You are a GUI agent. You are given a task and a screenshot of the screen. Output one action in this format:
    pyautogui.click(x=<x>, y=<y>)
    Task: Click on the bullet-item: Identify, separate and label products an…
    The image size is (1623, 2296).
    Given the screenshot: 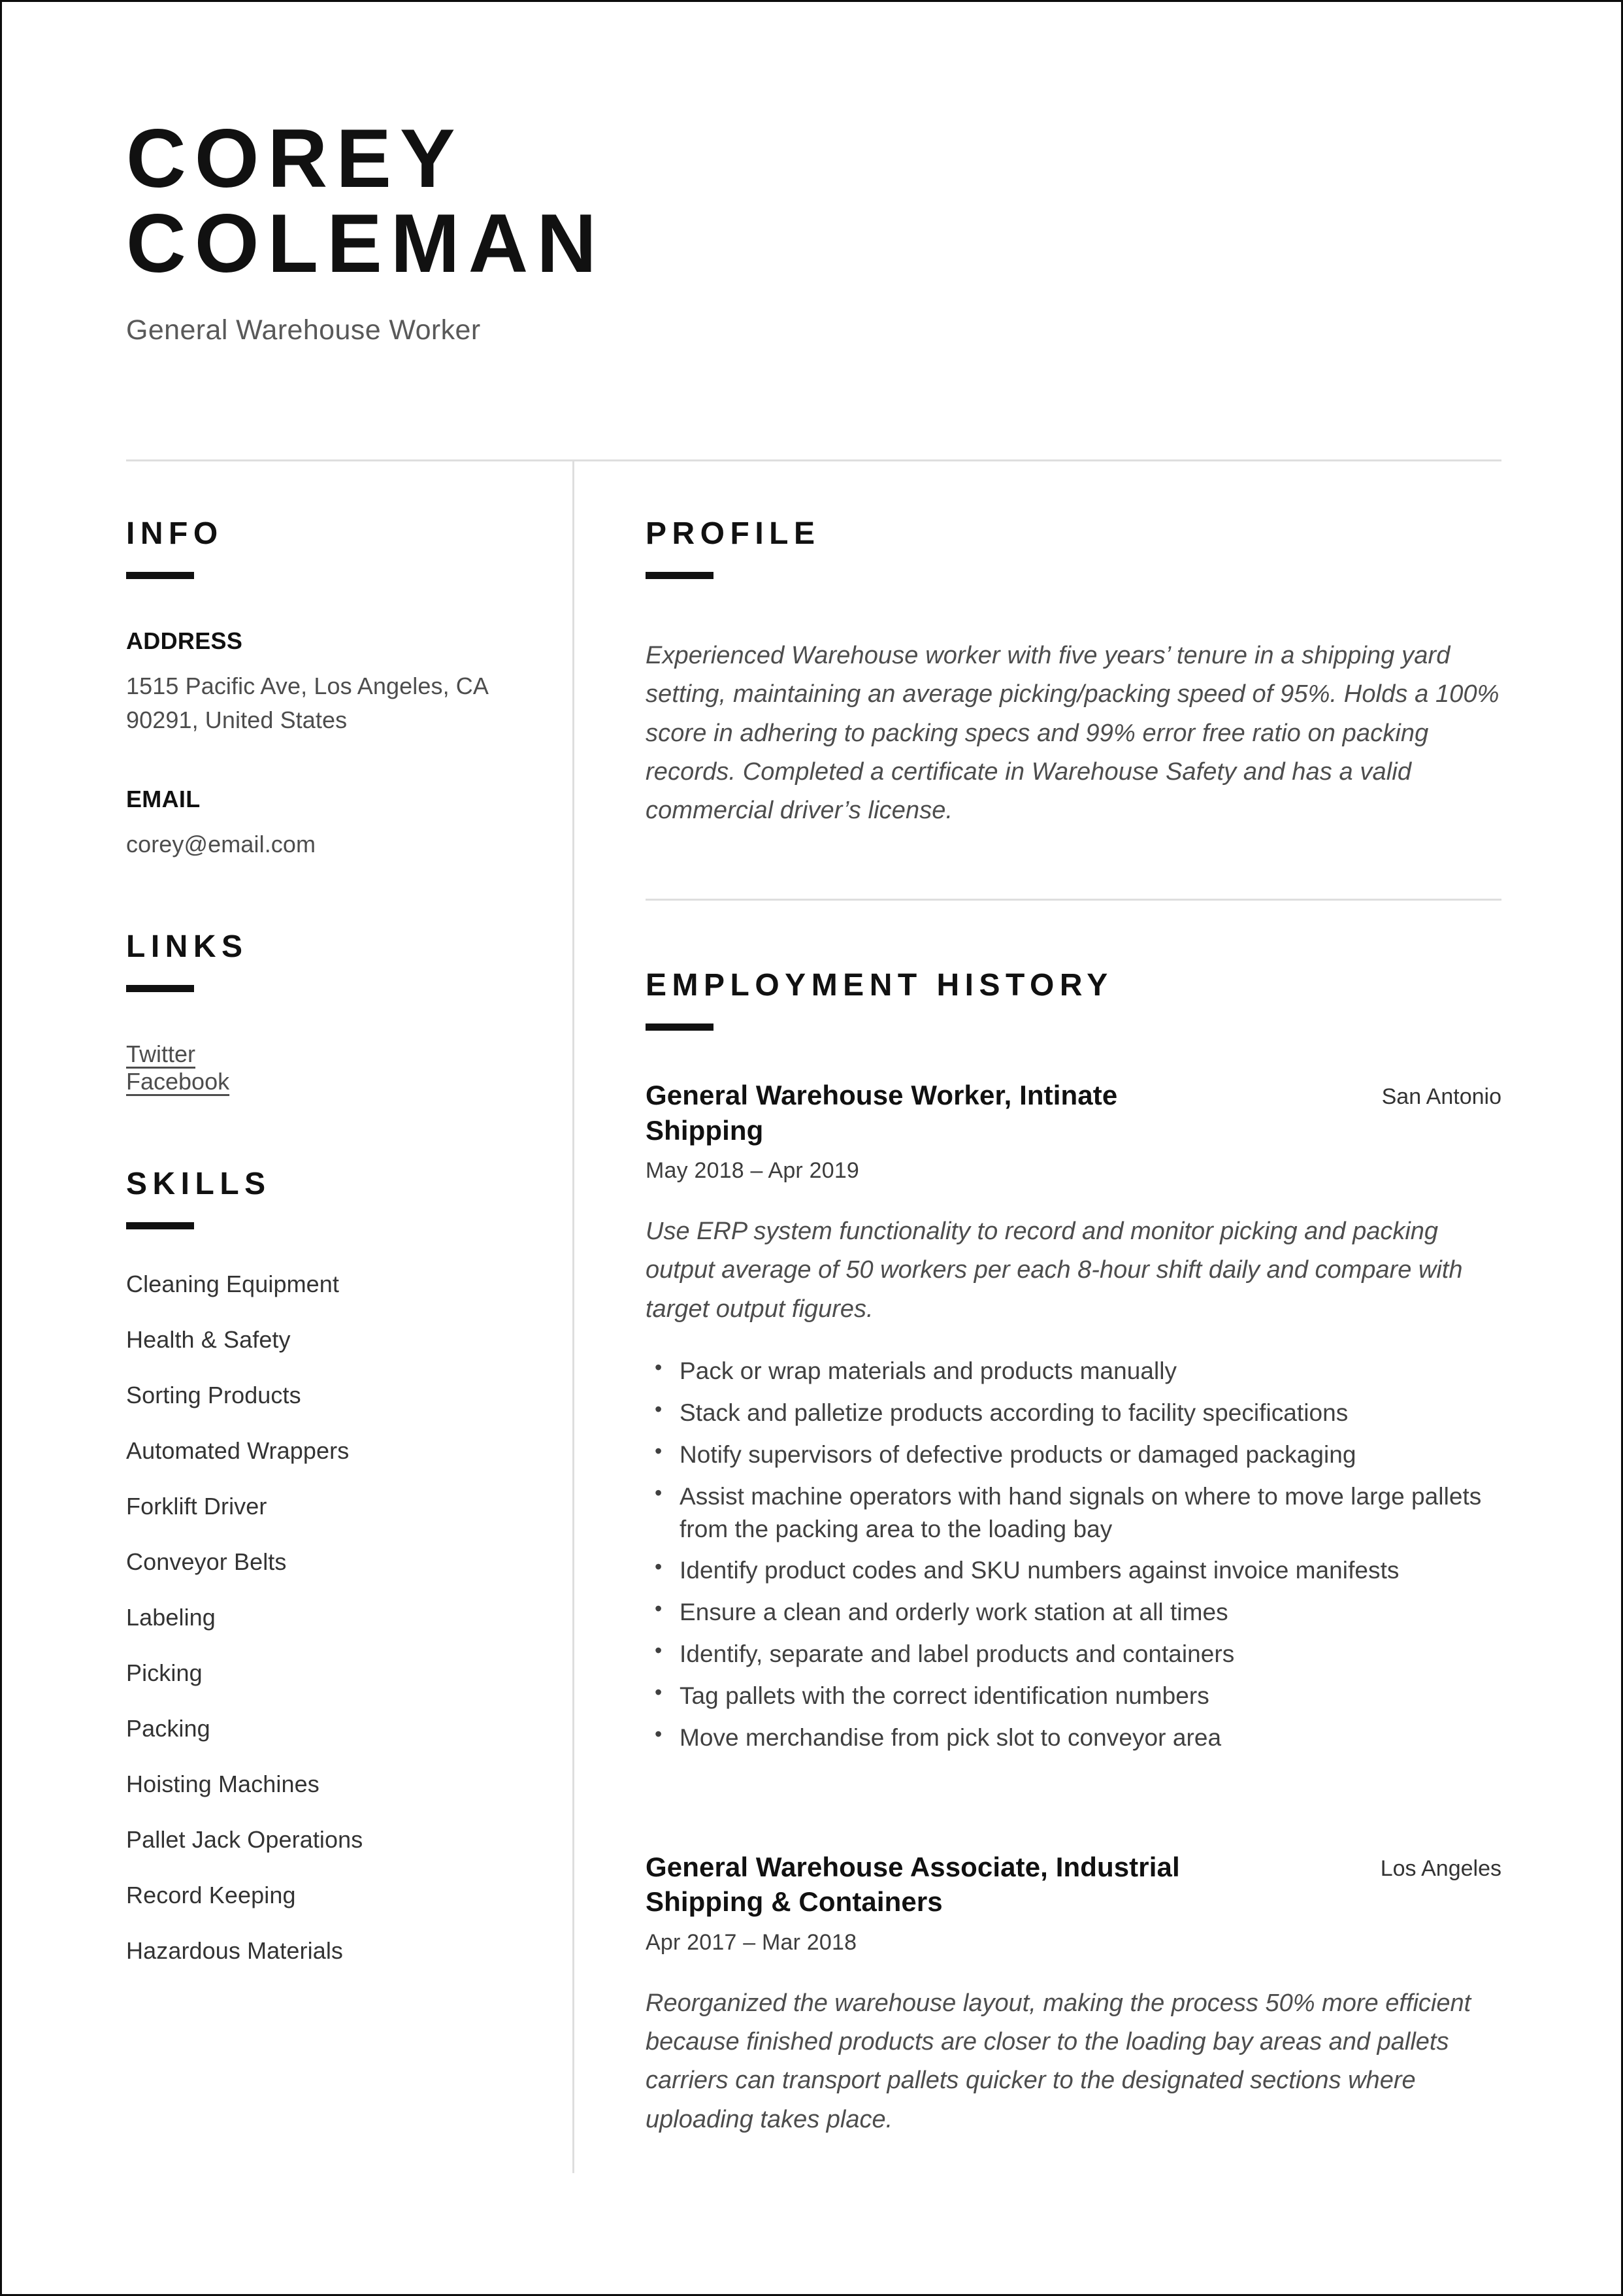 What is the action you would take?
    pyautogui.click(x=1078, y=1654)
    